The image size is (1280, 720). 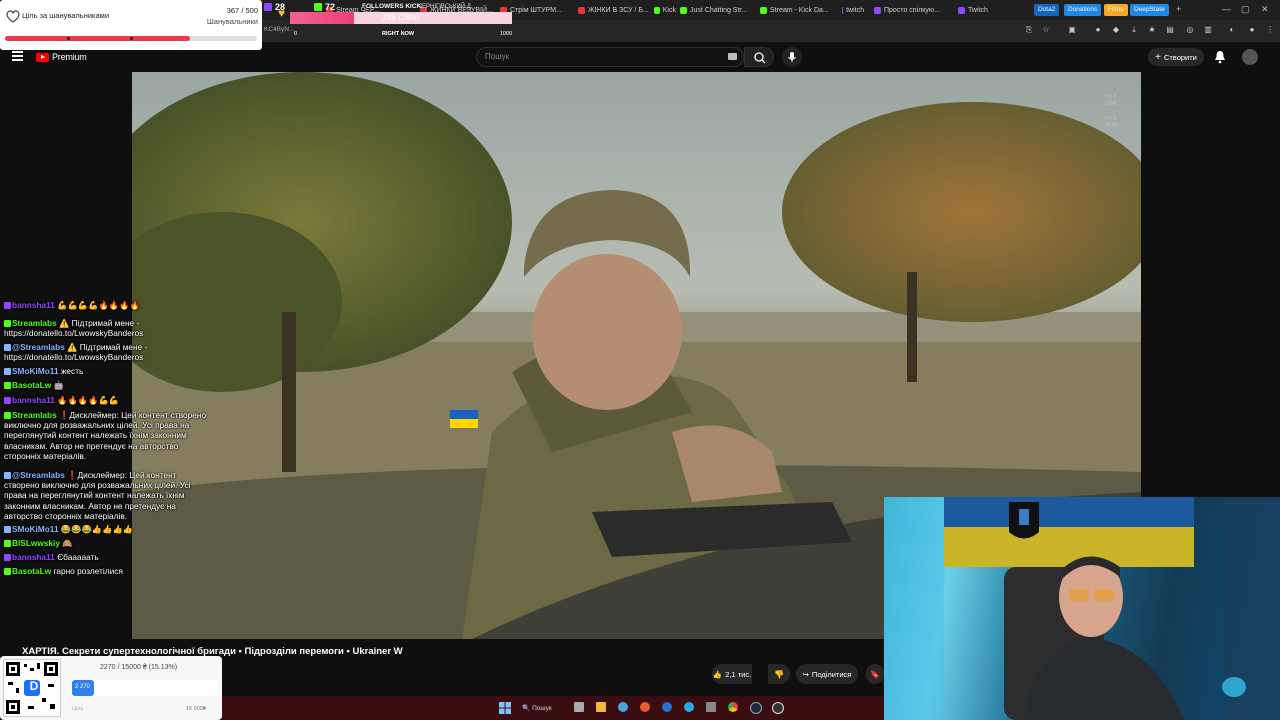 I want to click on firefox-icon, so click(x=645, y=707).